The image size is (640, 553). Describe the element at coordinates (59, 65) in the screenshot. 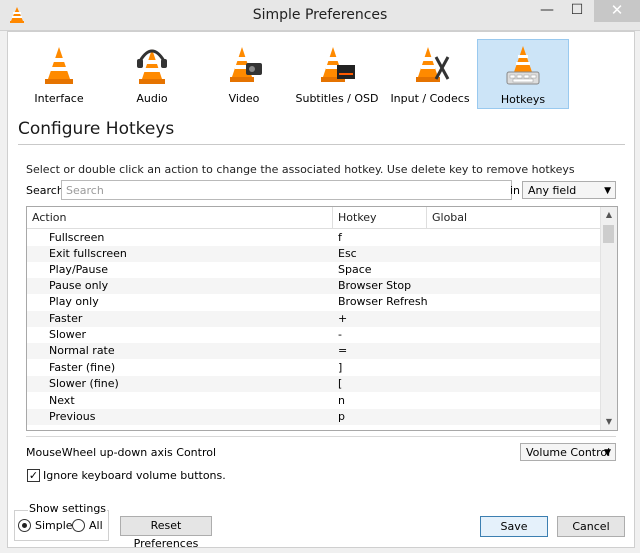

I see `interface-cone-icon` at that location.